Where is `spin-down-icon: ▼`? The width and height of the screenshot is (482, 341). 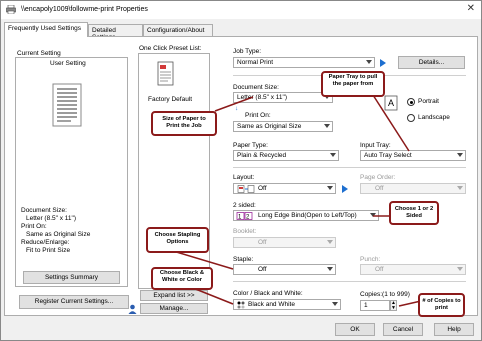 spin-down-icon: ▼ is located at coordinates (393, 308).